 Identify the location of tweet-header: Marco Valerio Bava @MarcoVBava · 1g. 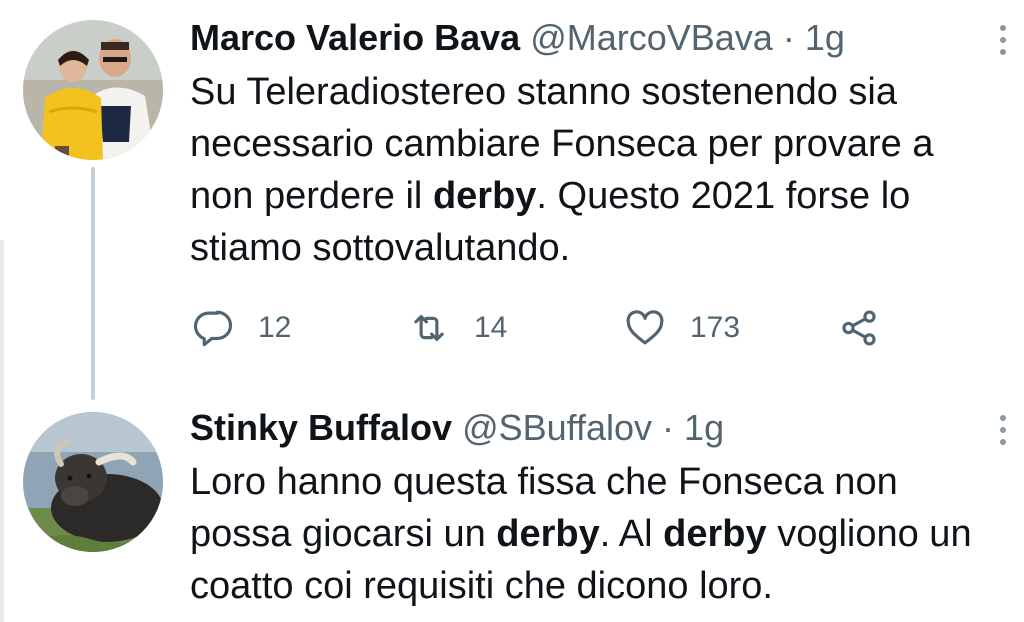
(517, 38).